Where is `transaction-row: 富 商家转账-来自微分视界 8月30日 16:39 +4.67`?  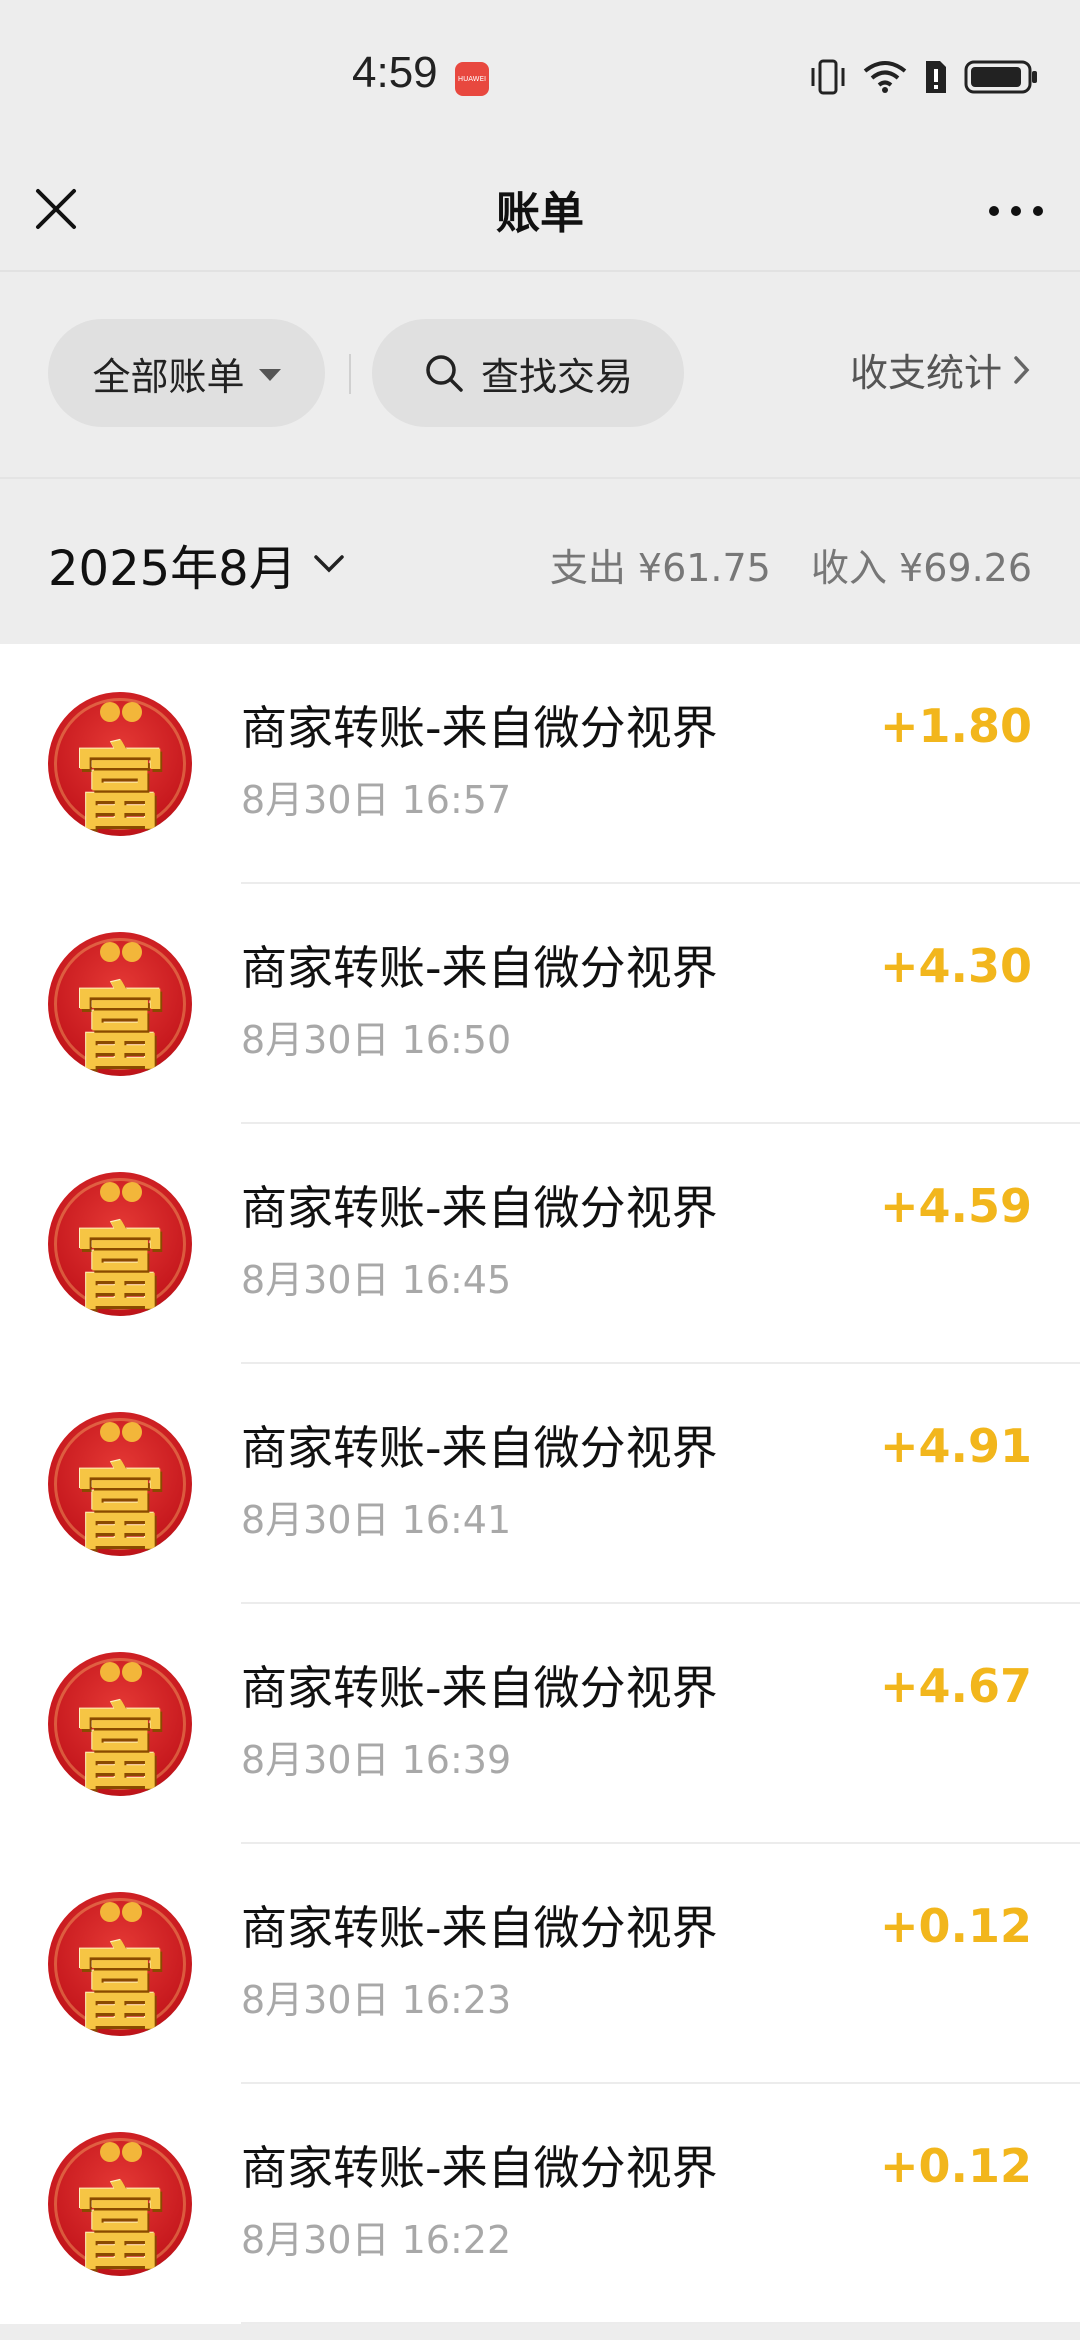 transaction-row: 富 商家转账-来自微分视界 8月30日 16:39 +4.67 is located at coordinates (540, 1724).